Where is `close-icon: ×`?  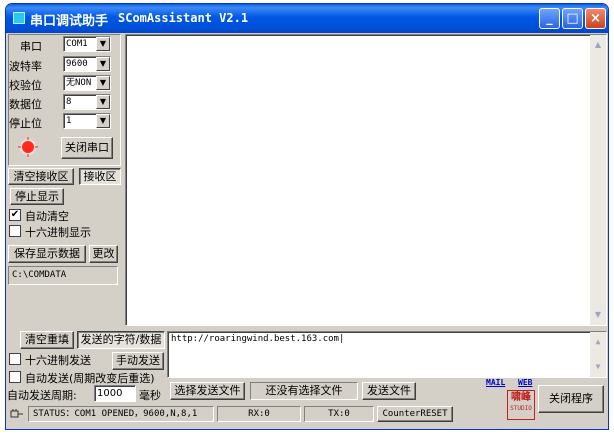 close-icon: × is located at coordinates (595, 18).